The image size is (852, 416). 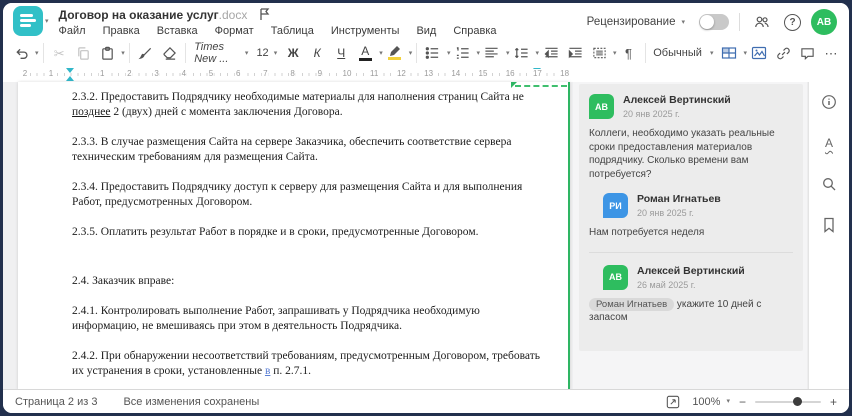 I want to click on menu-item-таблица: Таблица, so click(x=292, y=31).